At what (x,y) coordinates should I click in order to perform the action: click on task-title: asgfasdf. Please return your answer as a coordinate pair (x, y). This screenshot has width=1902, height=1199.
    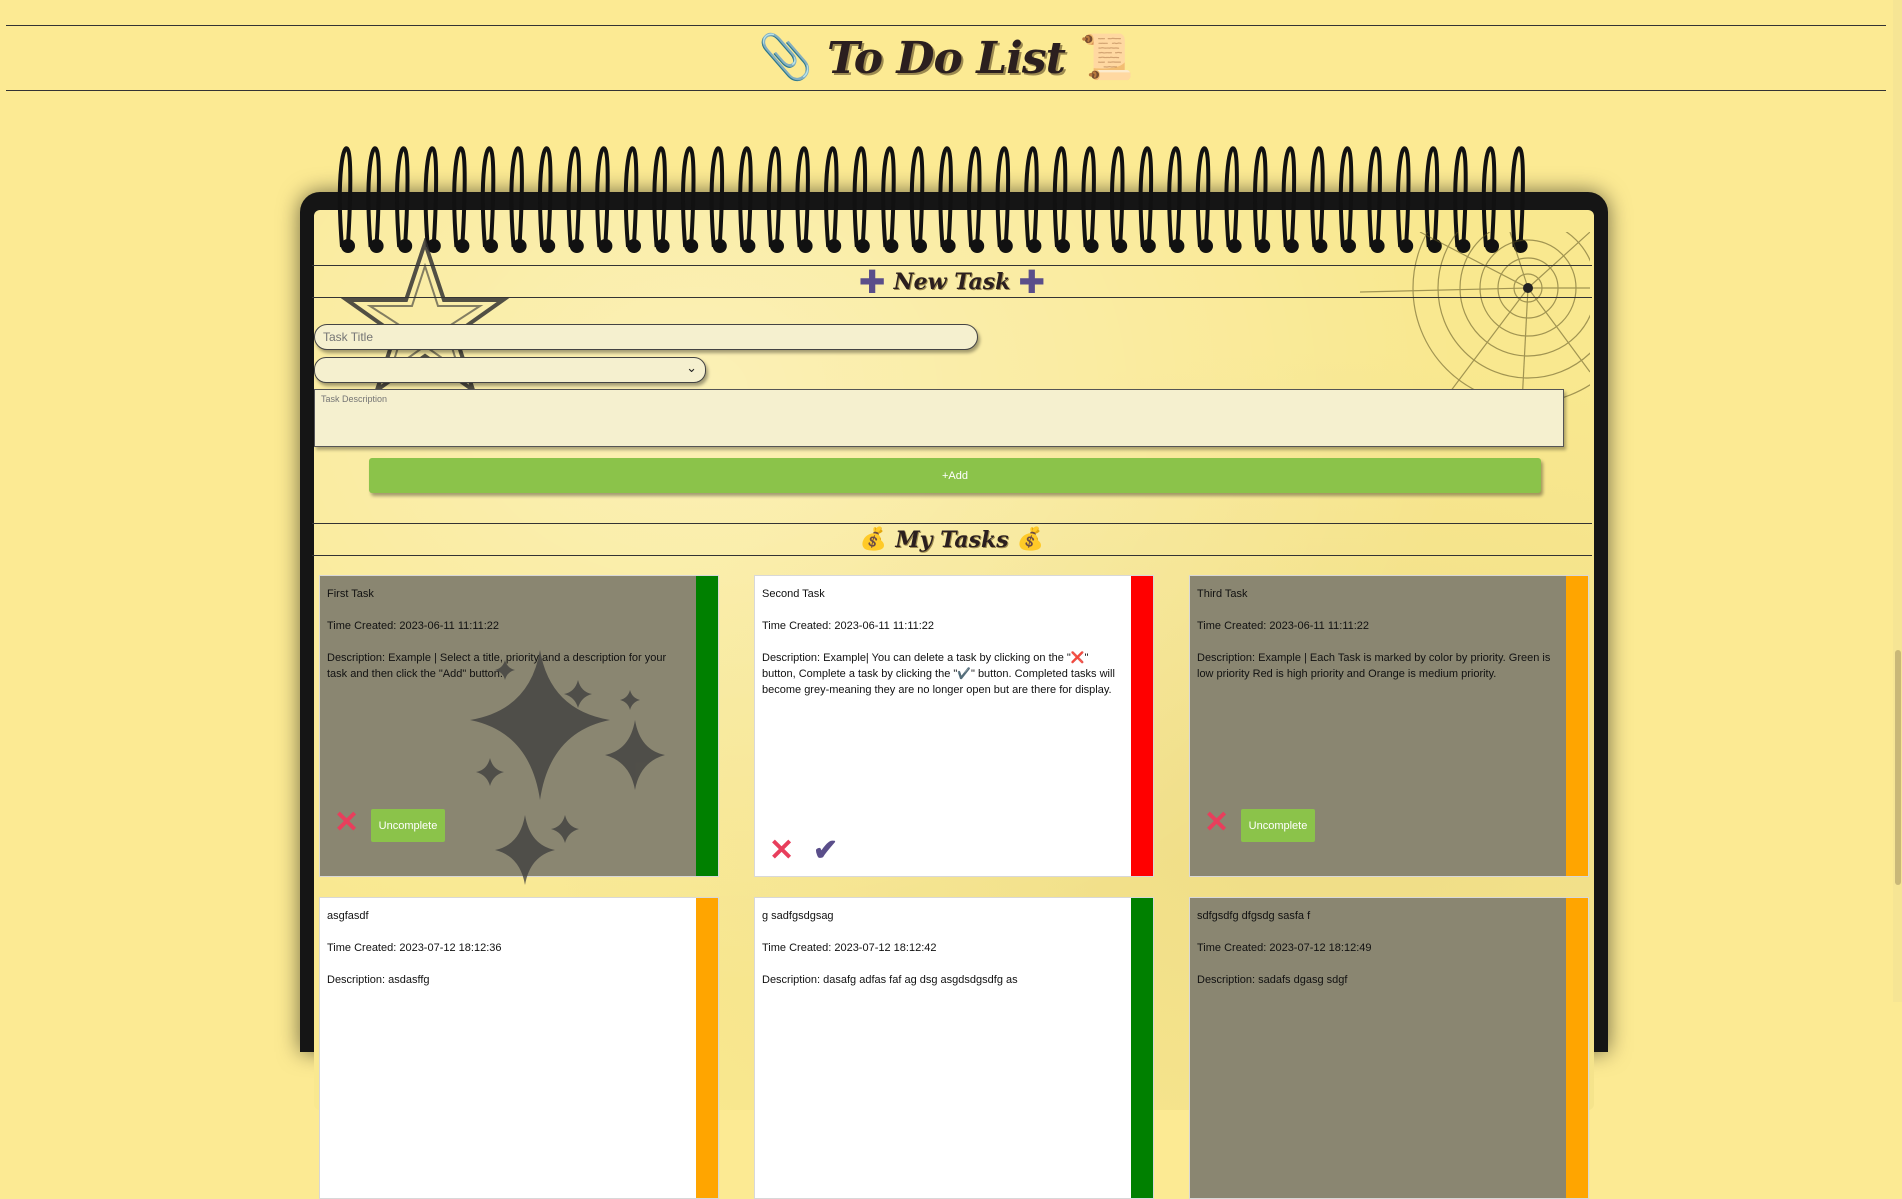
    Looking at the image, I should click on (348, 916).